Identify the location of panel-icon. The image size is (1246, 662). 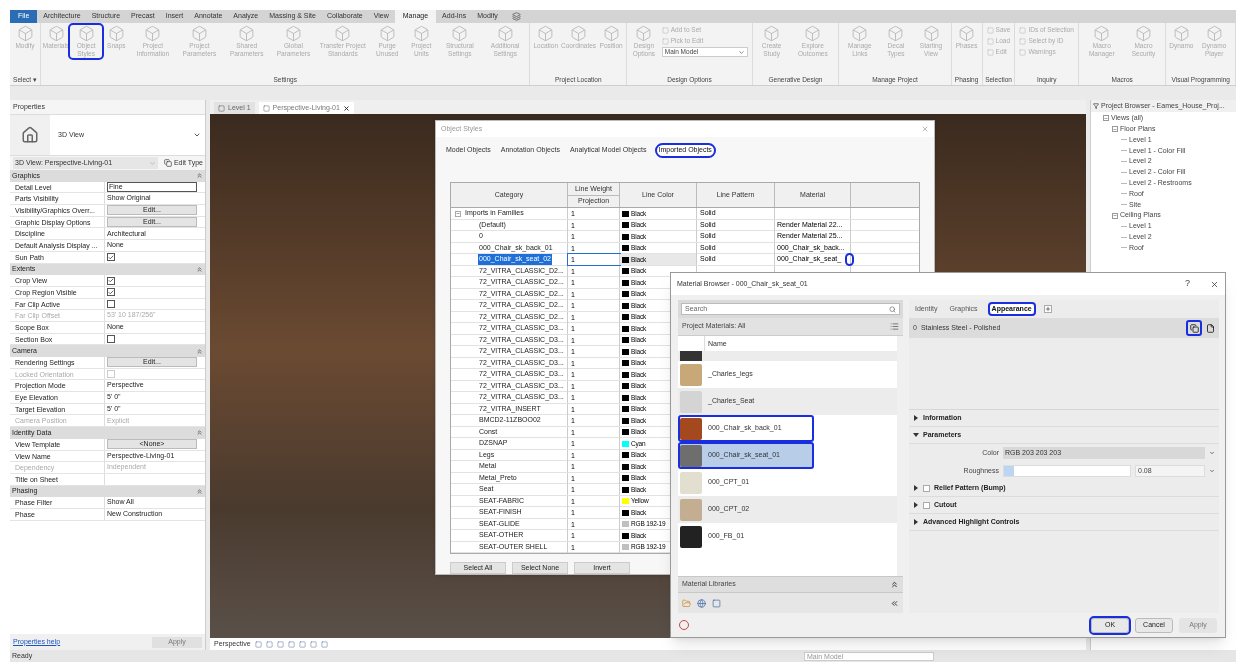
(716, 603).